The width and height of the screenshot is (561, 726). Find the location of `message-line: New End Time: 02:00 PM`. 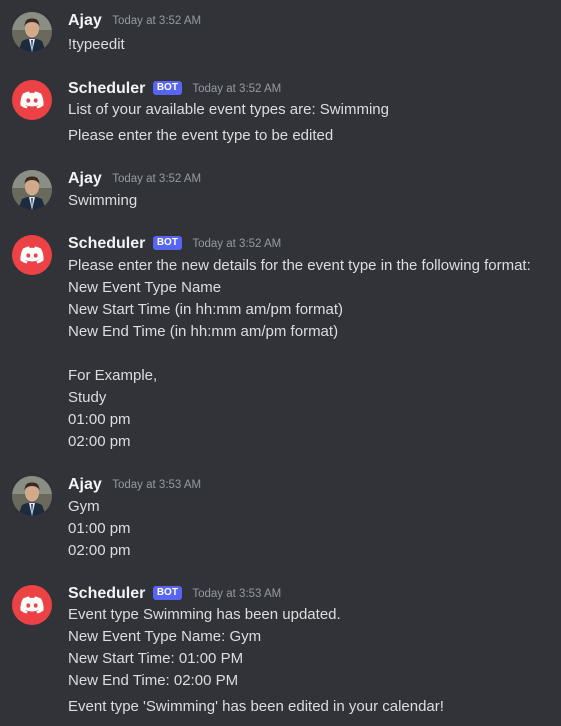

message-line: New End Time: 02:00 PM is located at coordinates (153, 680).